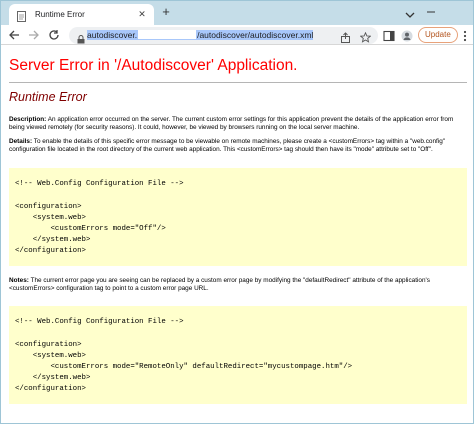  Describe the element at coordinates (255, 35) in the screenshot. I see `url-path: /autodiscover/autodiscover.xml` at that location.